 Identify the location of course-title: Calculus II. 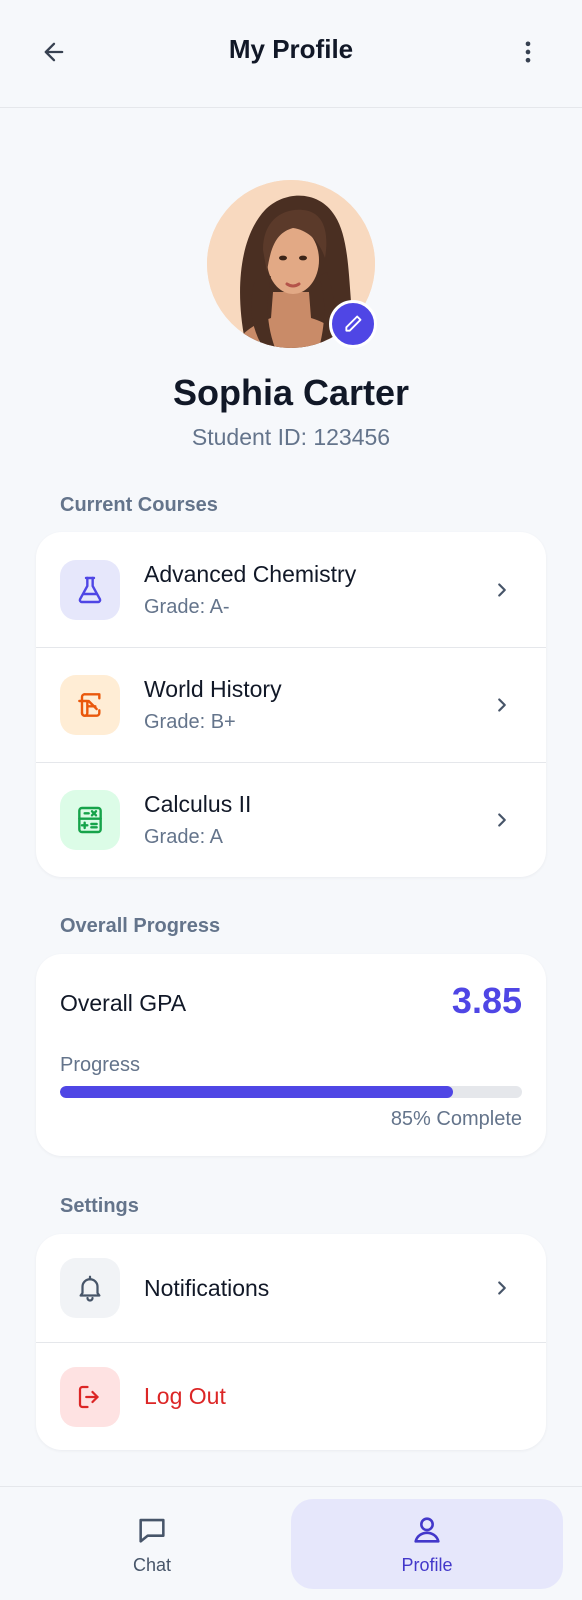
(198, 804).